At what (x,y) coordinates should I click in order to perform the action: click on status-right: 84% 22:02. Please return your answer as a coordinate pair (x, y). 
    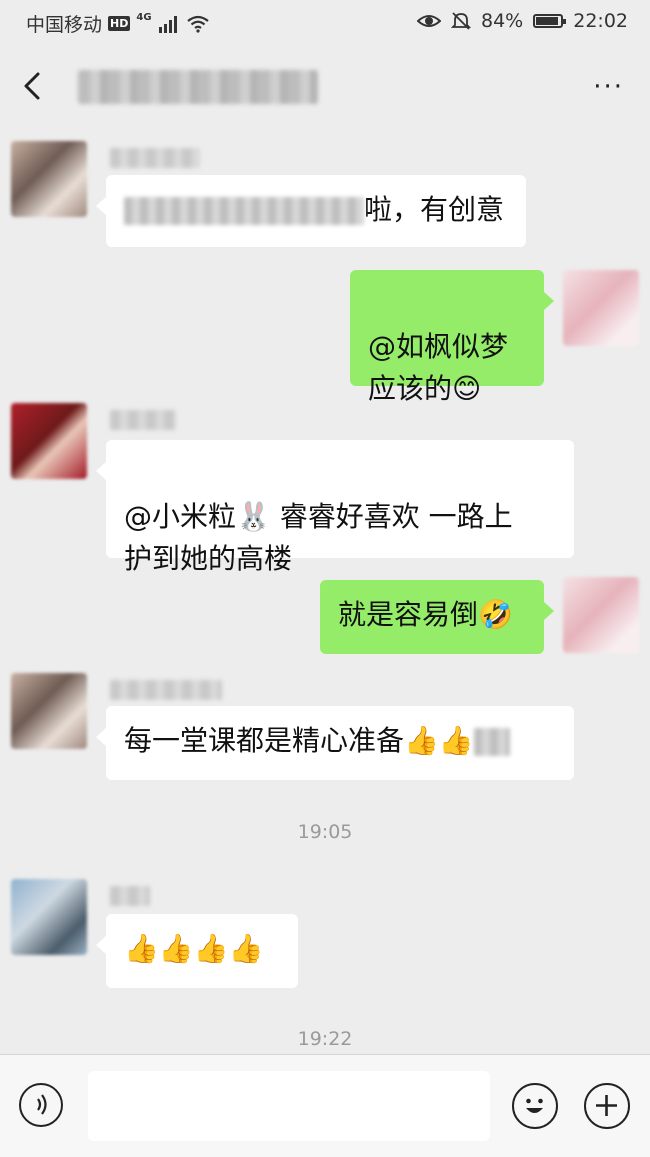
    Looking at the image, I should click on (522, 21).